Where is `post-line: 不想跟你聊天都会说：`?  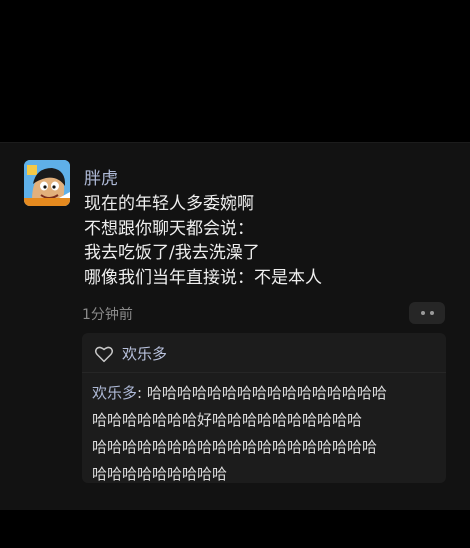
post-line: 不想跟你聊天都会说： is located at coordinates (169, 228).